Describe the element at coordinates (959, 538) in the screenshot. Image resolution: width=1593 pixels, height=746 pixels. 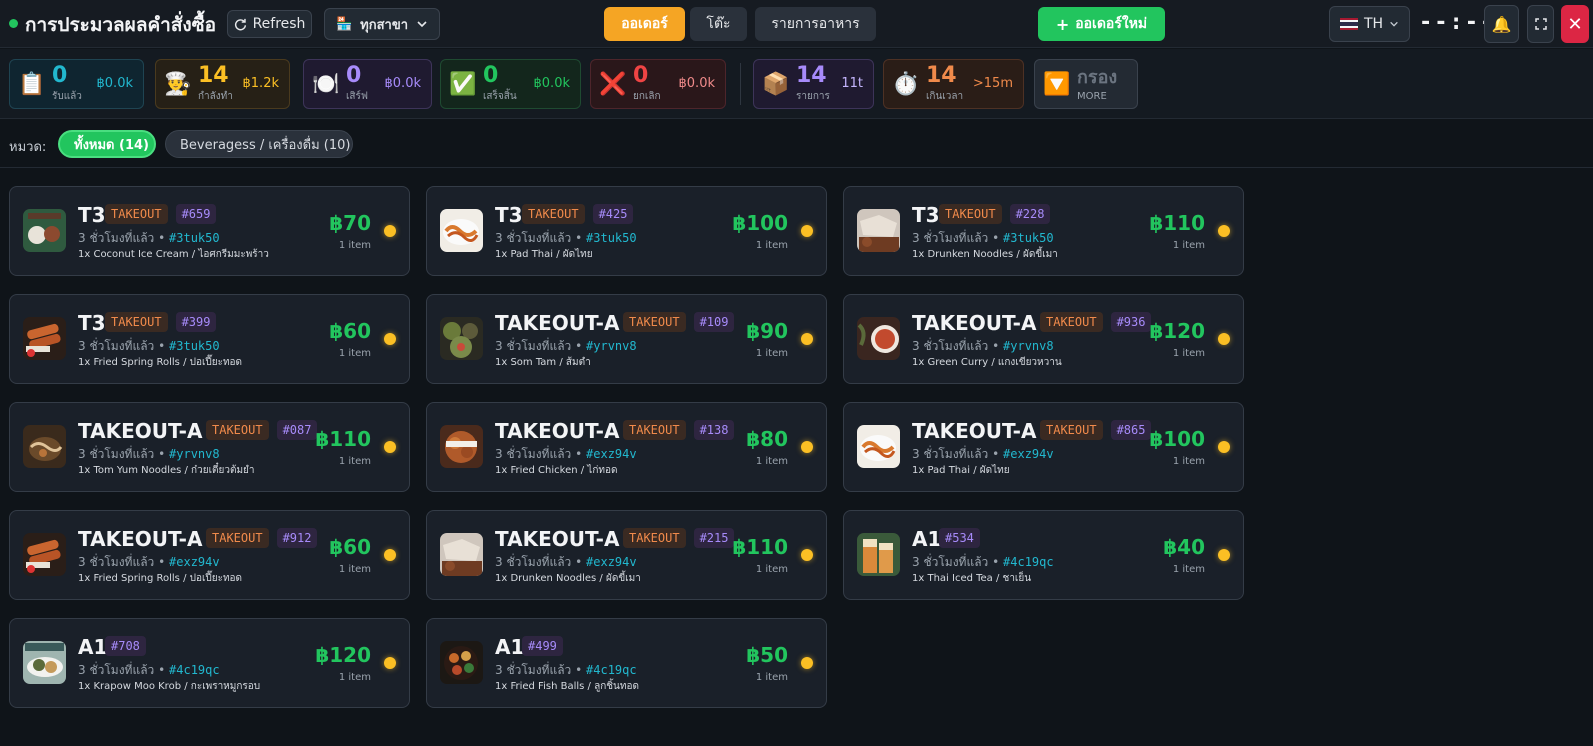
I see `order-number-badge: #534` at that location.